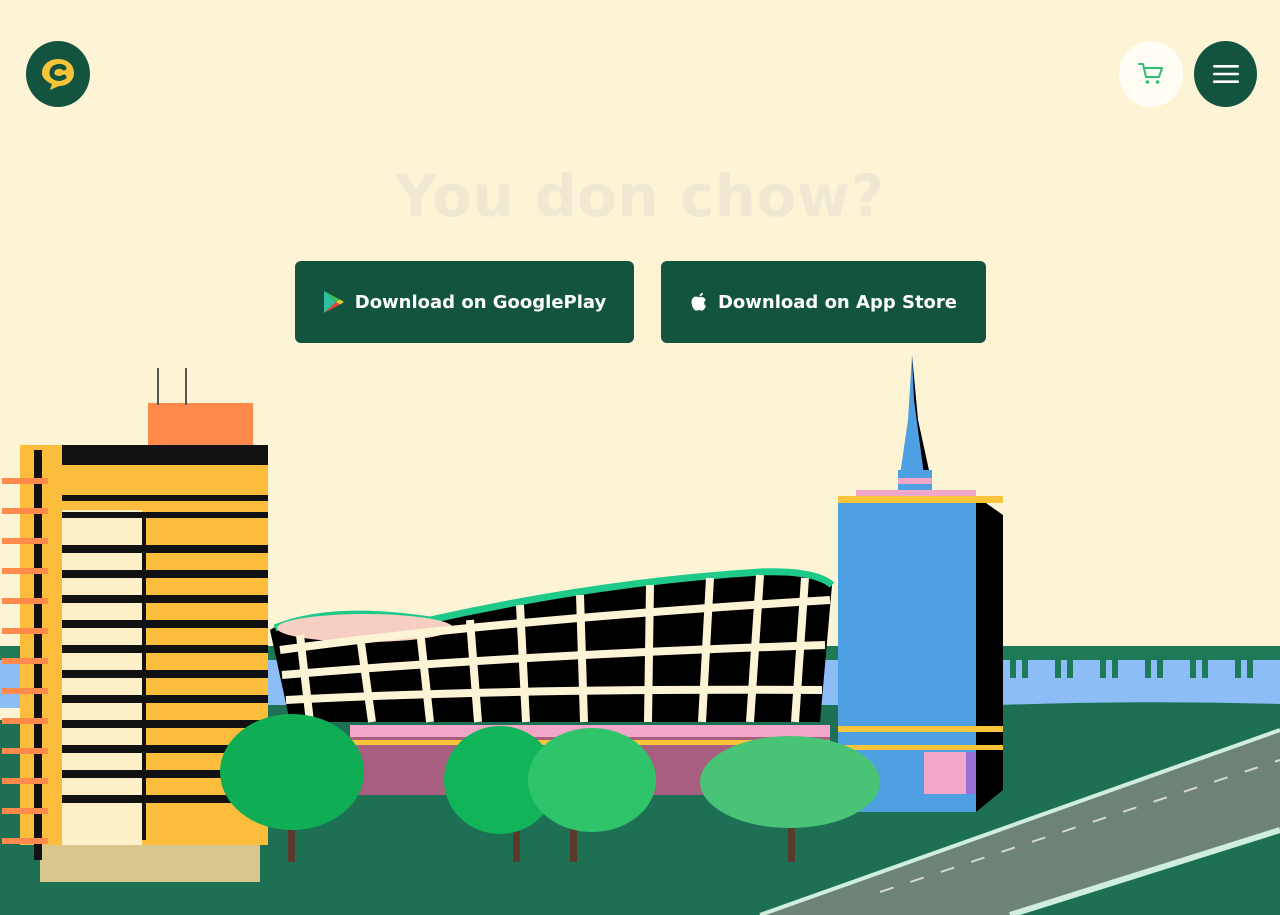 The height and width of the screenshot is (915, 1280). I want to click on hamburger-menu-icon, so click(1225, 74).